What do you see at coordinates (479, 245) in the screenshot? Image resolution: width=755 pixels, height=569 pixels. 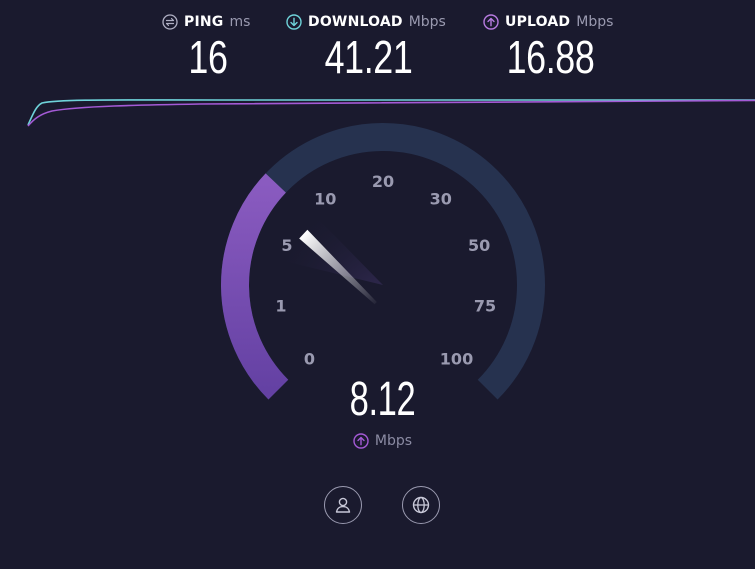 I see `gauge-tick-label: 50` at bounding box center [479, 245].